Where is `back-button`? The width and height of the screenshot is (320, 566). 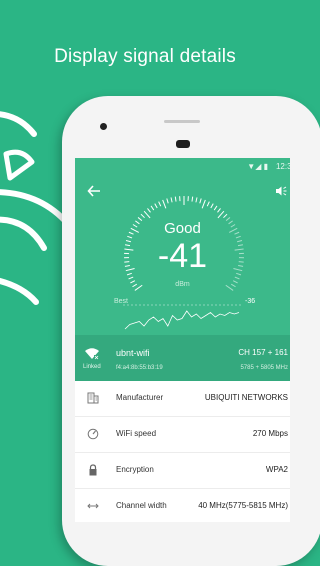
back-button is located at coordinates (95, 192).